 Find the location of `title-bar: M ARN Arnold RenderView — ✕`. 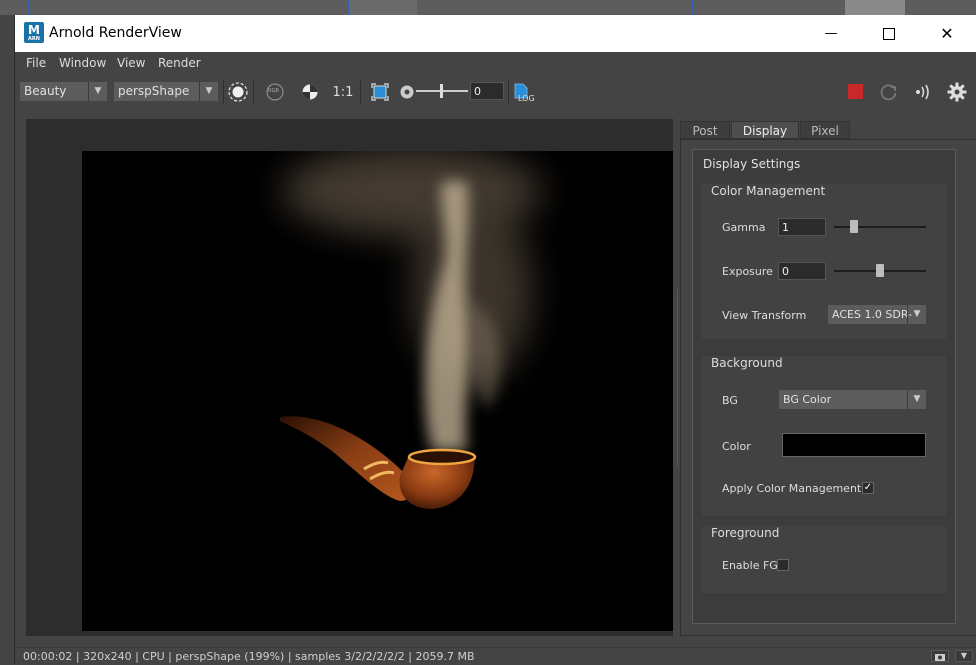

title-bar: M ARN Arnold RenderView — ✕ is located at coordinates (495, 33).